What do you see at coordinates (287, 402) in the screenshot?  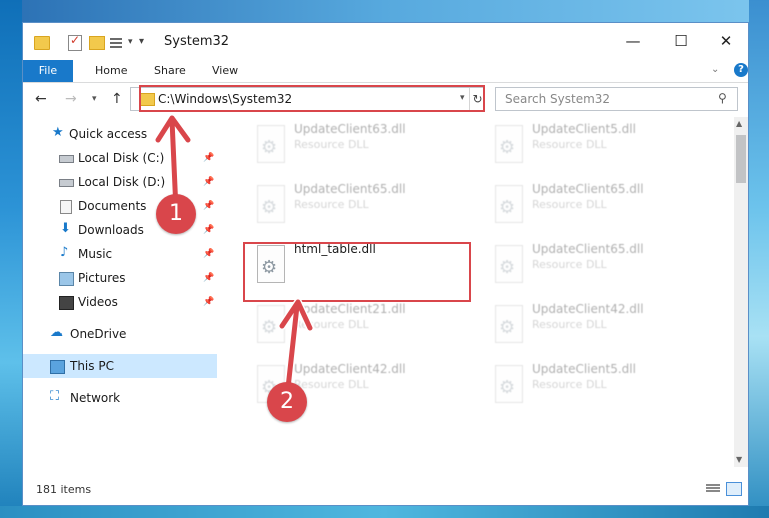 I see `step-2-badge: 2` at bounding box center [287, 402].